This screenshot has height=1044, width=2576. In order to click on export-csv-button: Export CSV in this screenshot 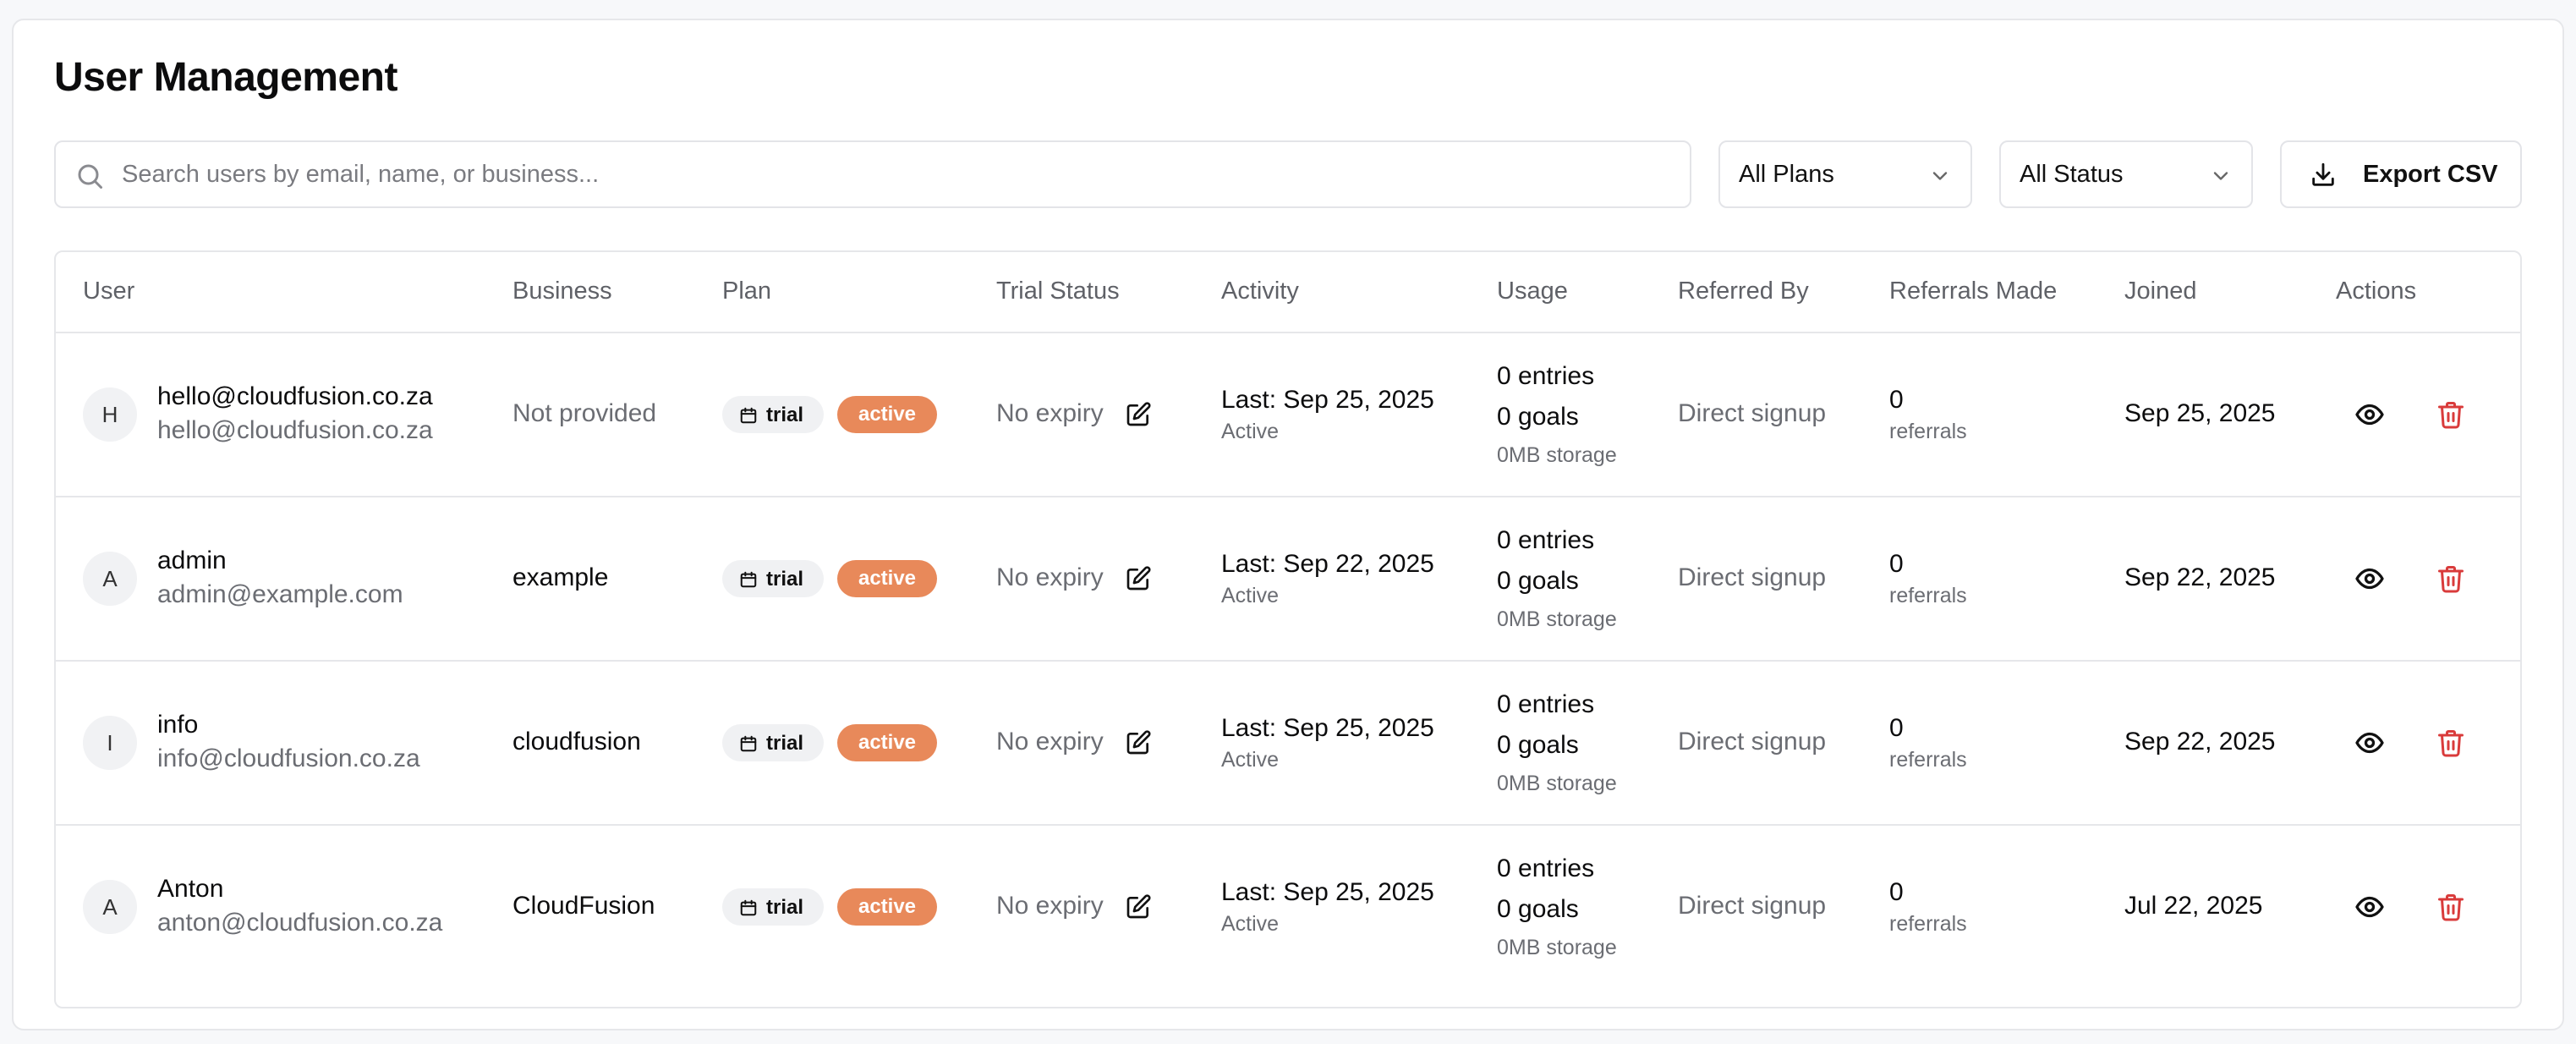, I will do `click(2401, 174)`.